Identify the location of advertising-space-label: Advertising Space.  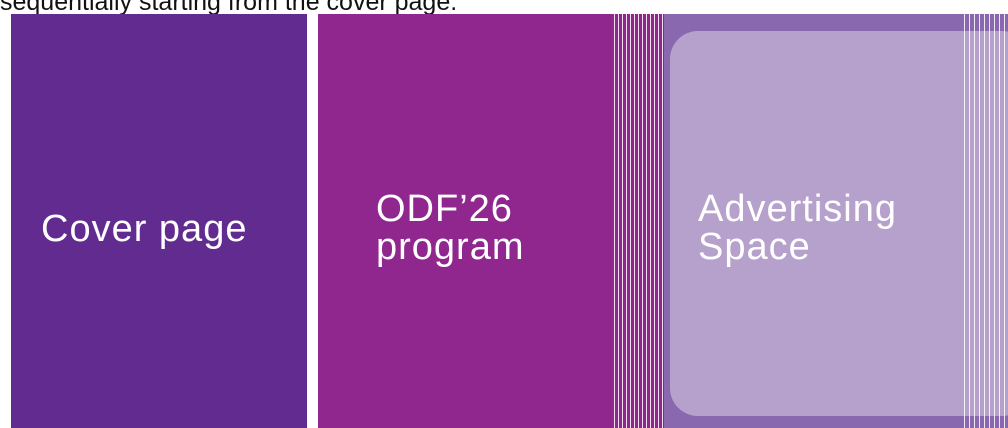
(797, 228).